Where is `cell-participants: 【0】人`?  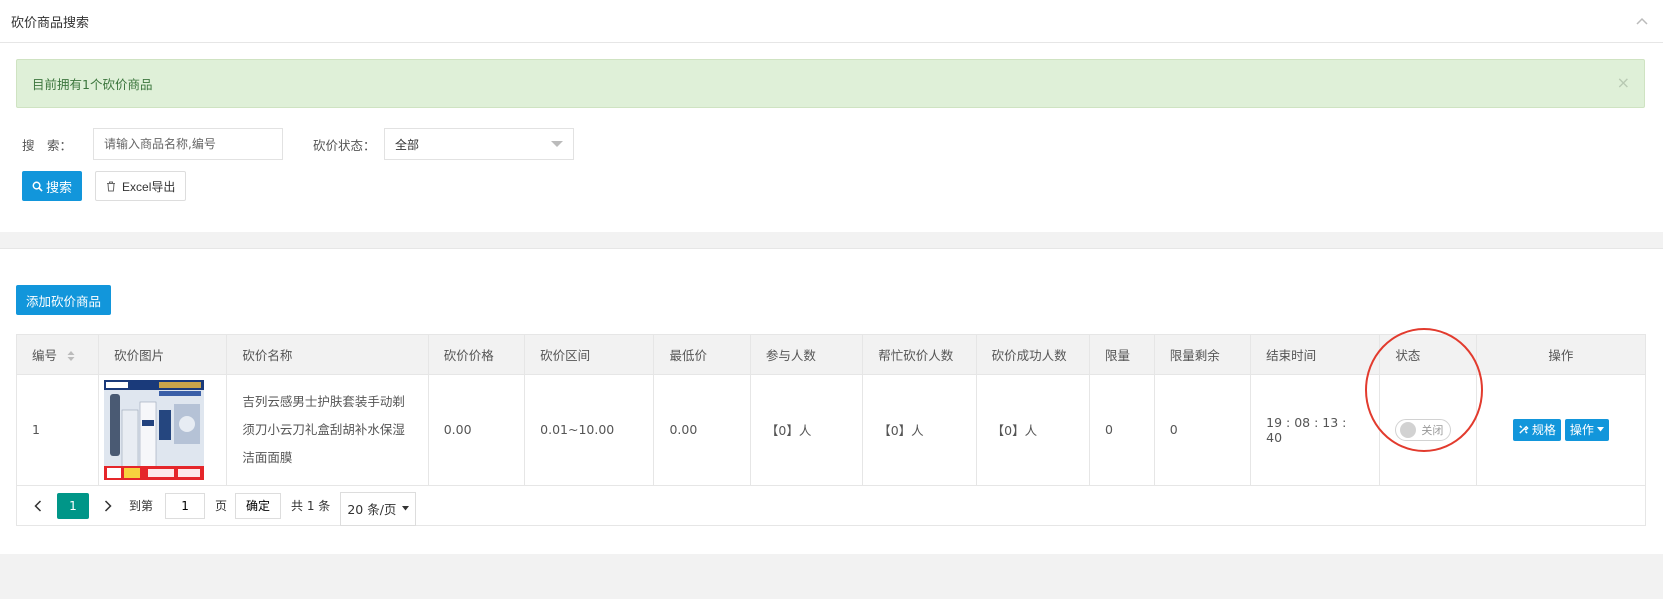
cell-participants: 【0】人 is located at coordinates (807, 429).